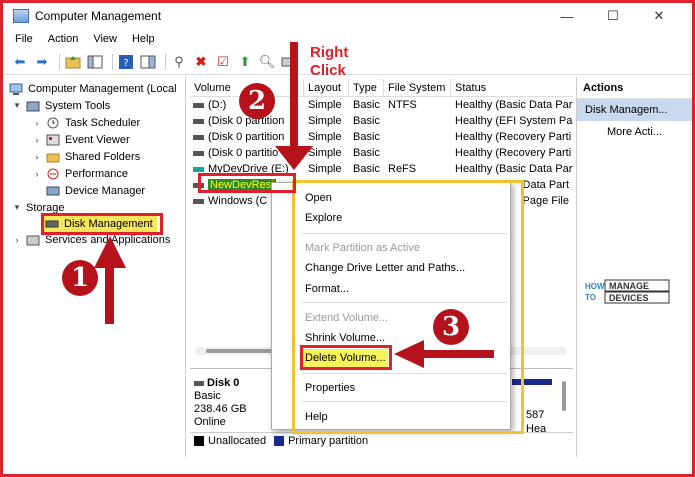 The height and width of the screenshot is (477, 695). I want to click on step-badge-3: 3, so click(451, 327).